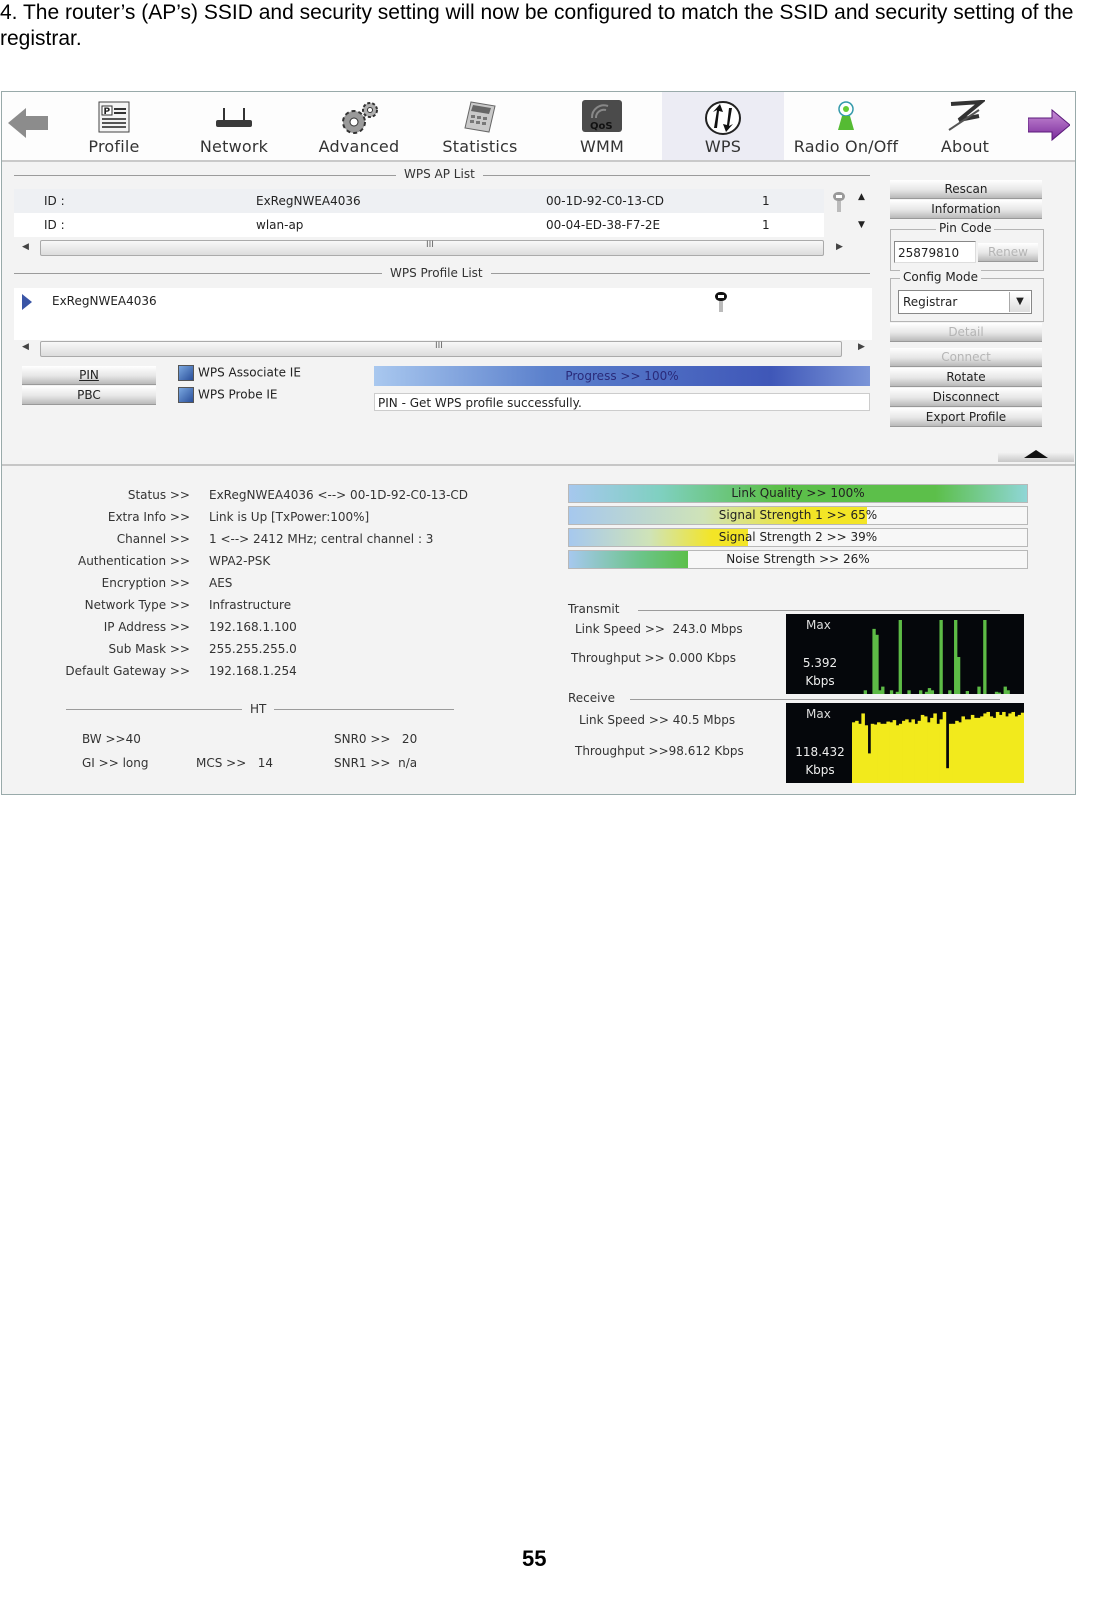 This screenshot has width=1110, height=1611. Describe the element at coordinates (359, 146) in the screenshot. I see `toolbar-advanced-label: Advanced` at that location.